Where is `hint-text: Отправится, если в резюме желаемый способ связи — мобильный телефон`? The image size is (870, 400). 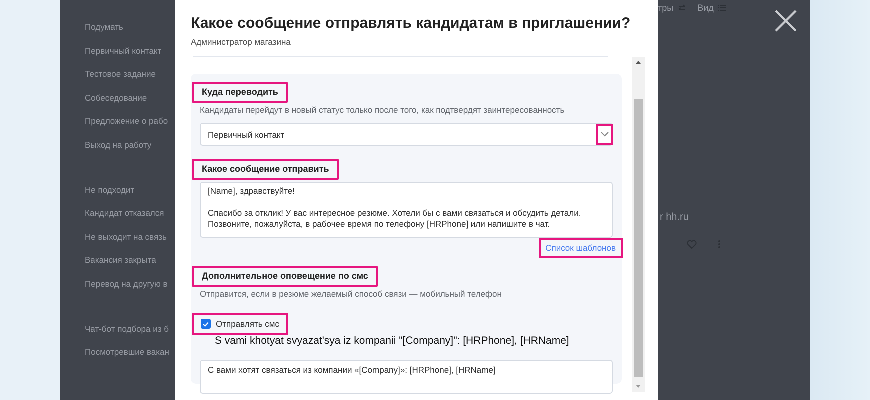 hint-text: Отправится, если в резюме желаемый способ связи — мобильный телефон is located at coordinates (351, 294).